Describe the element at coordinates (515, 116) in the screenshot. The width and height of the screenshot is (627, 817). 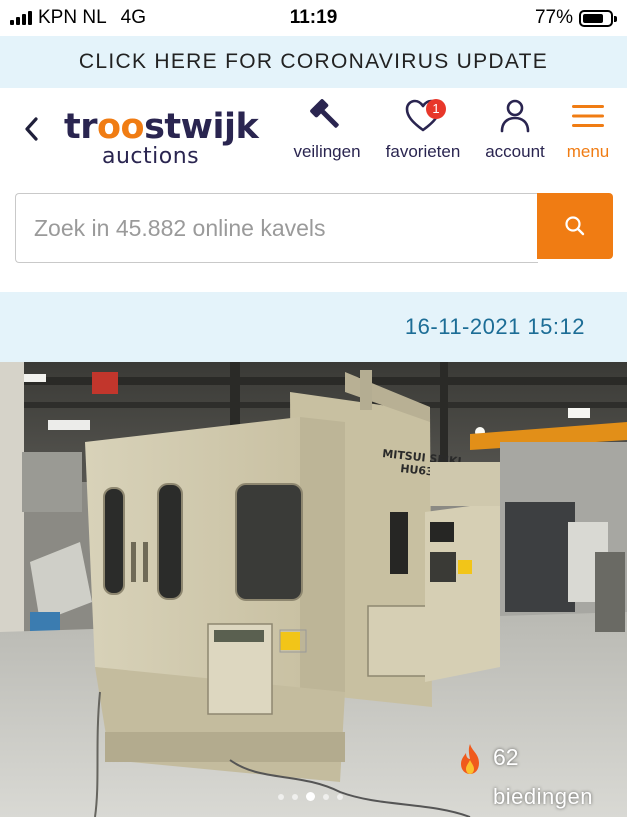
I see `user-icon` at that location.